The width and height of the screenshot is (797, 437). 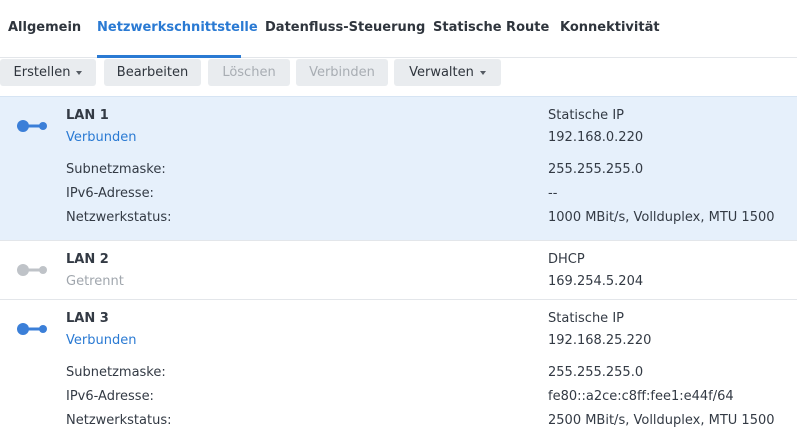 What do you see at coordinates (566, 259) in the screenshot?
I see `ip-mode: DHCP` at bounding box center [566, 259].